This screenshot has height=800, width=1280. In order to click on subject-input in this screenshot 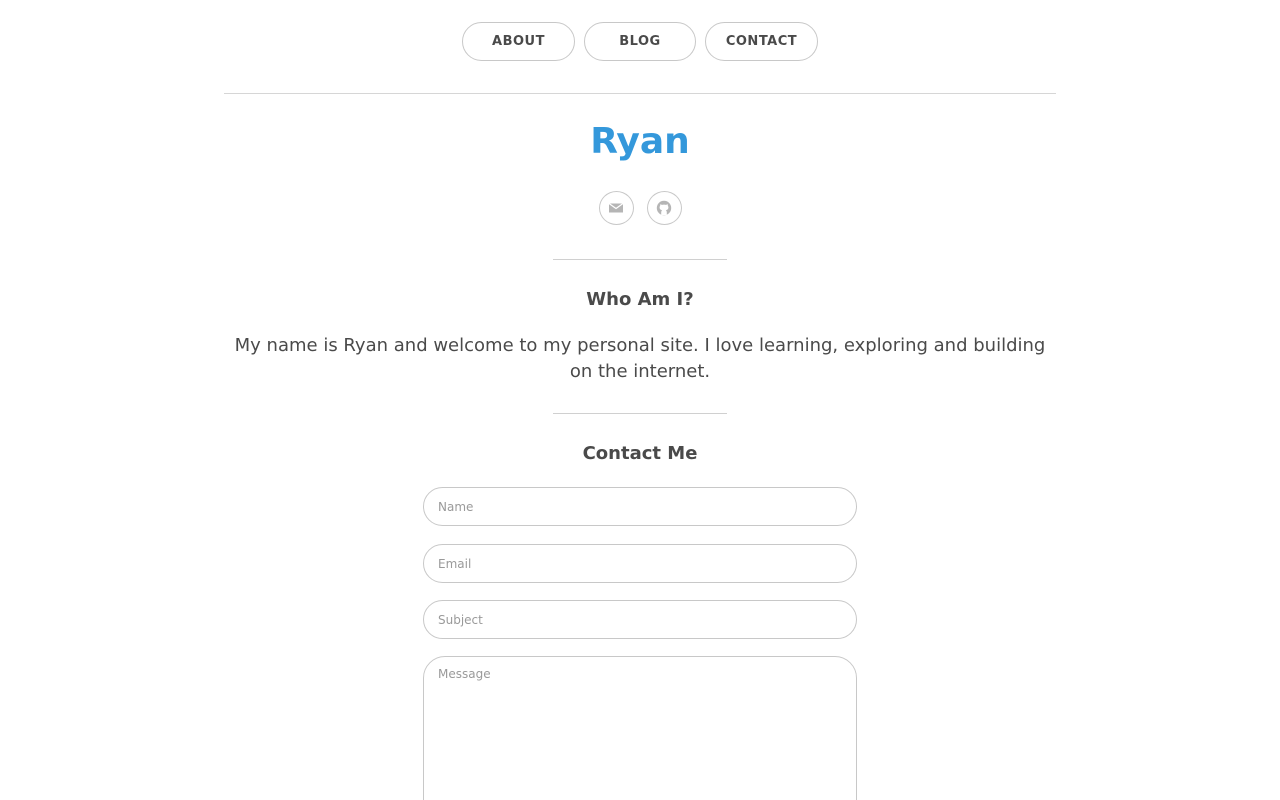, I will do `click(640, 619)`.